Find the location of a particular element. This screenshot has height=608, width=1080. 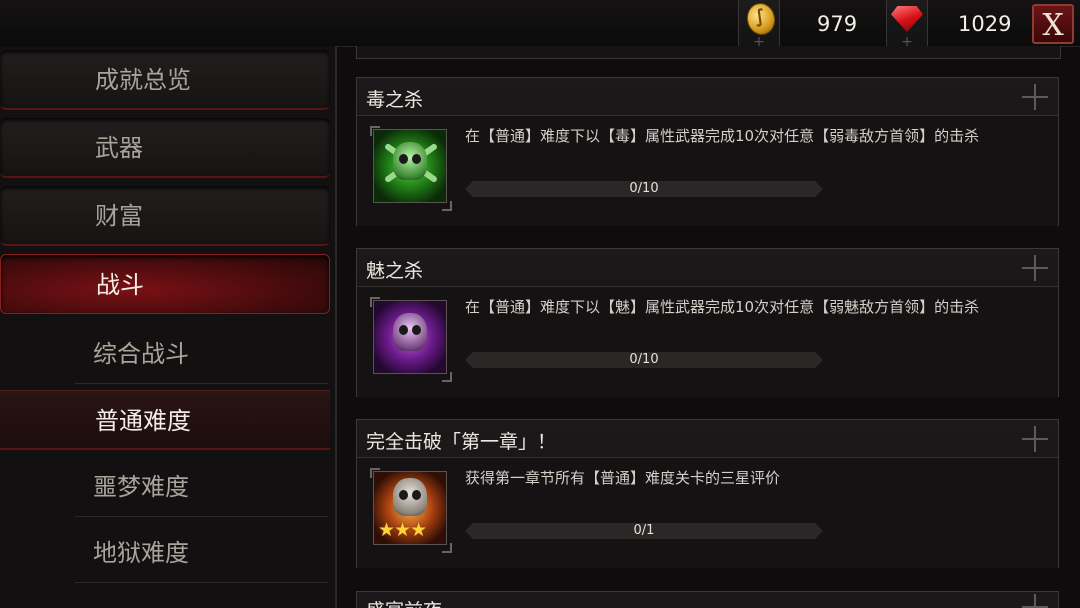

achievement-title: 魅之杀 is located at coordinates (395, 271).